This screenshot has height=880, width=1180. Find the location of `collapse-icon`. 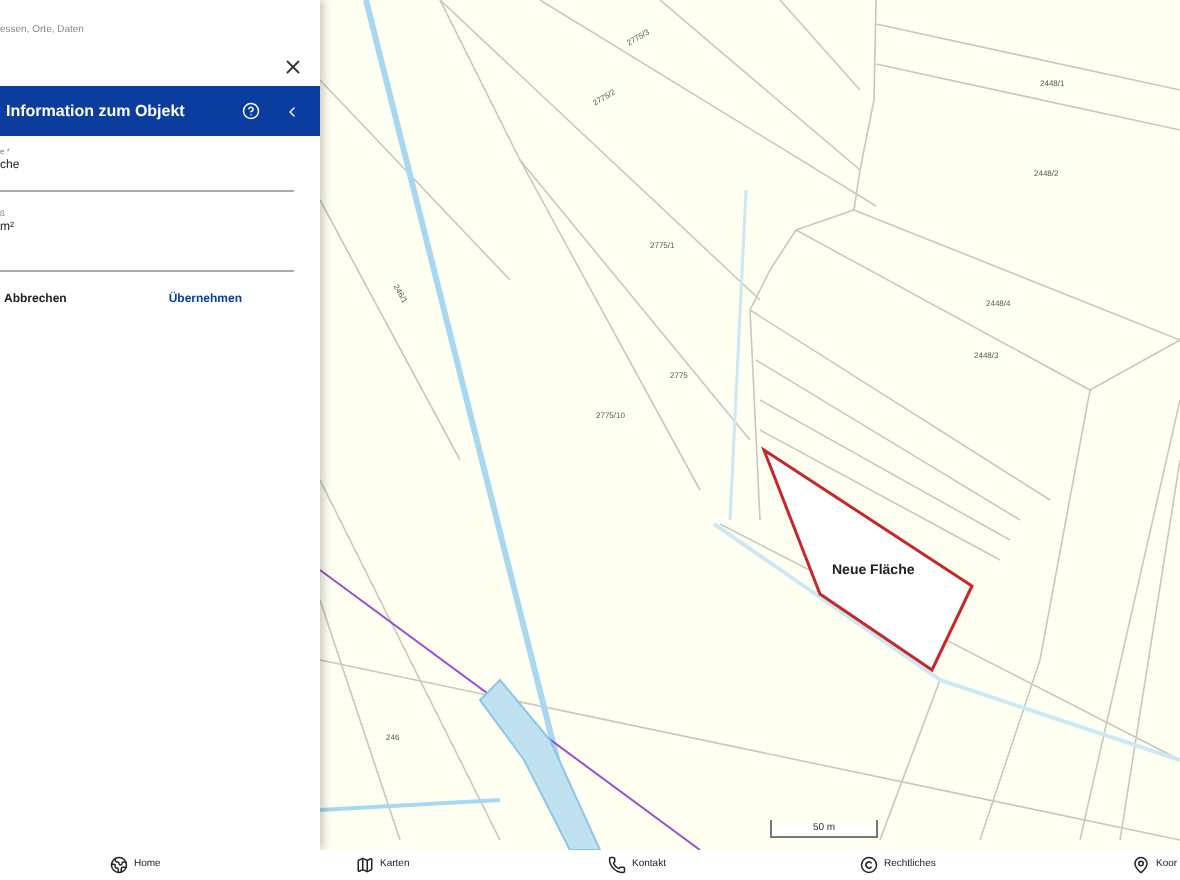

collapse-icon is located at coordinates (292, 111).